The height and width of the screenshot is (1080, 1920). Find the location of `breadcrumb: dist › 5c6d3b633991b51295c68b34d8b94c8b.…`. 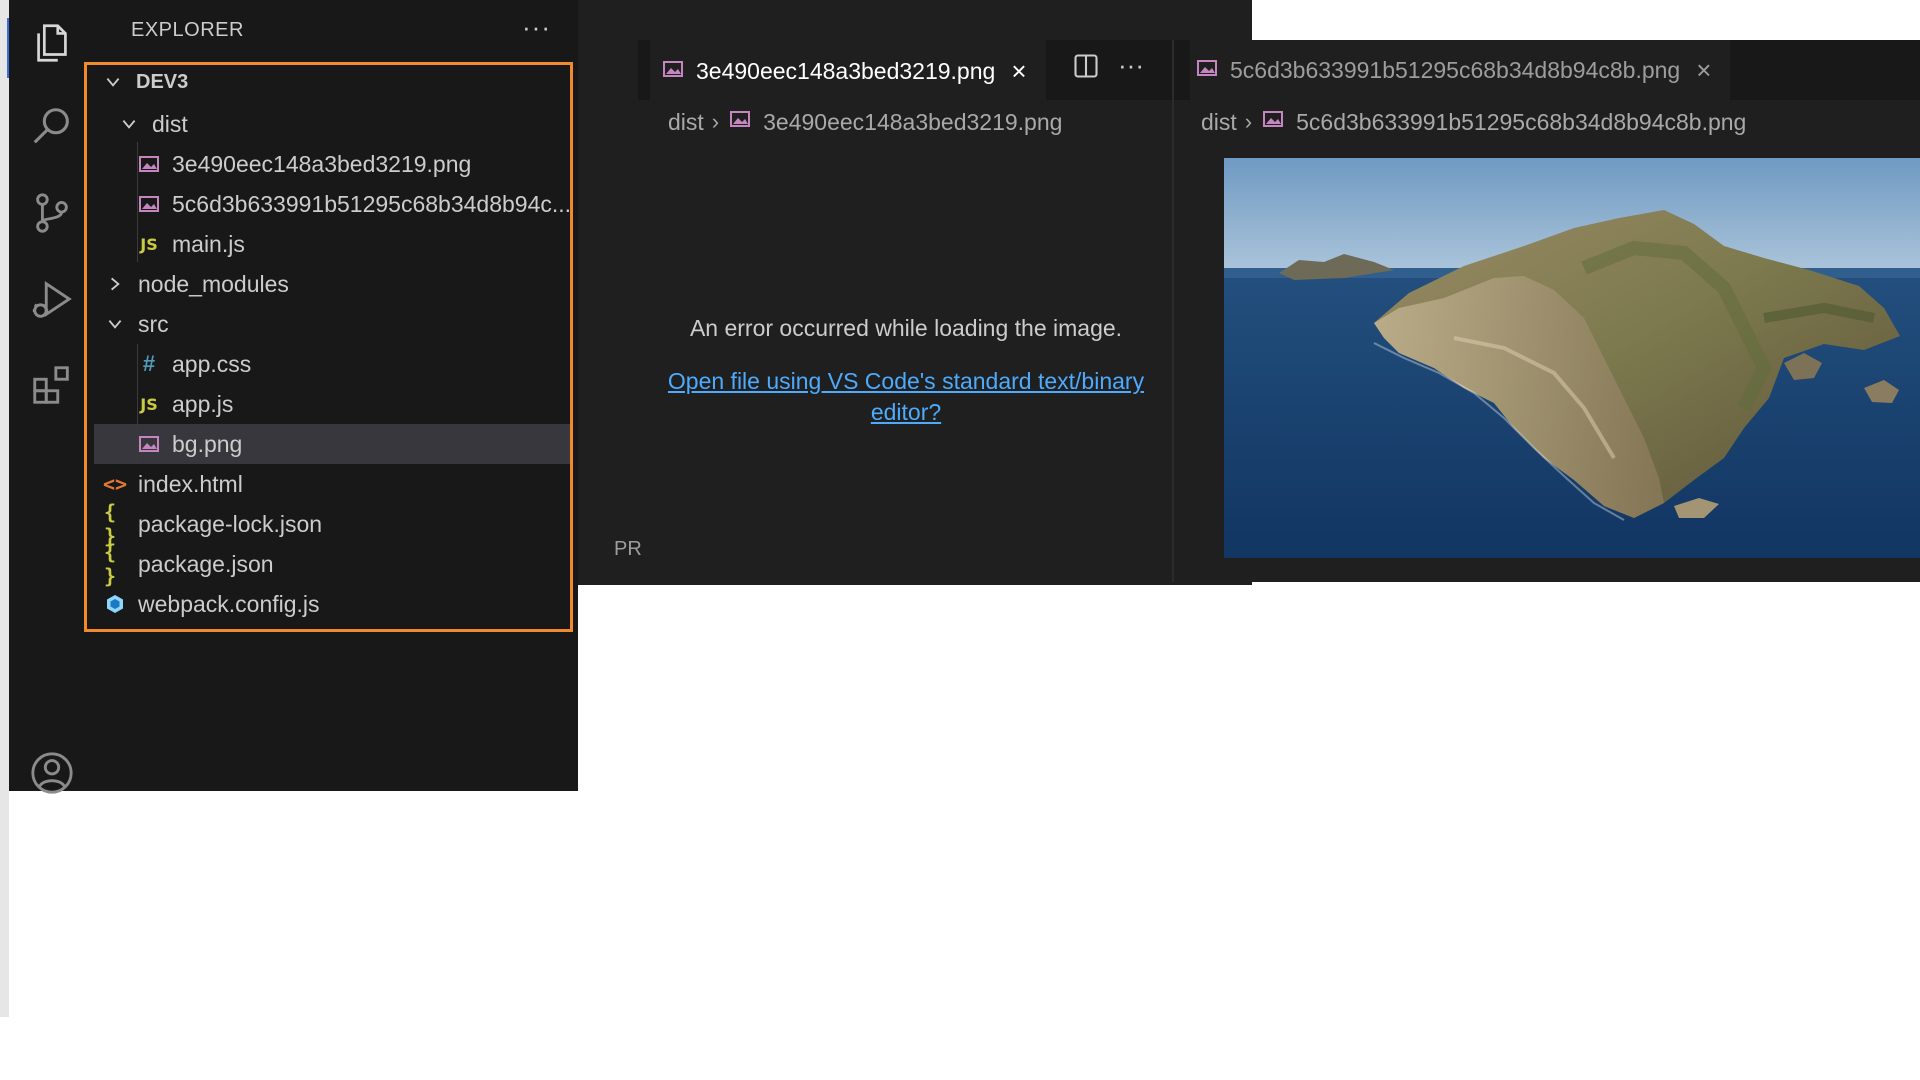

breadcrumb: dist › 5c6d3b633991b51295c68b34d8b94c8b.… is located at coordinates (1473, 122).